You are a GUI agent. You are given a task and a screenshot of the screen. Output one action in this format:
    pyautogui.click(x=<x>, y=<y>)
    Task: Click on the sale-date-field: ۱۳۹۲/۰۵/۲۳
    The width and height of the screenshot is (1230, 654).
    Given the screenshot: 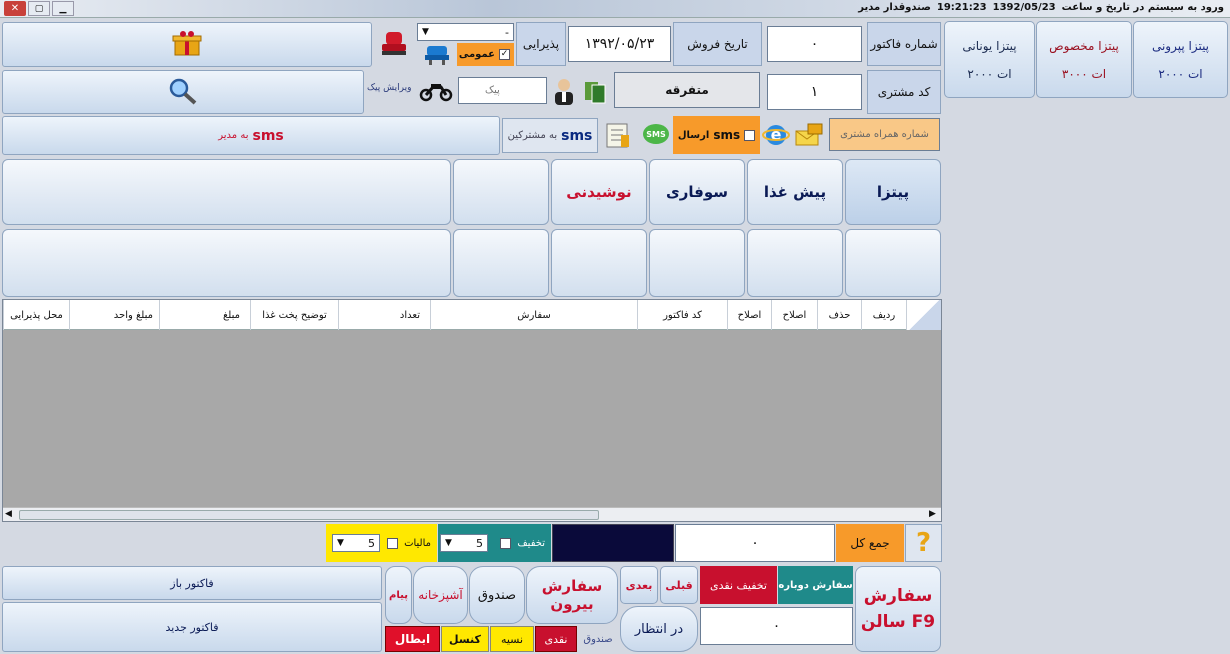 What is the action you would take?
    pyautogui.click(x=619, y=44)
    